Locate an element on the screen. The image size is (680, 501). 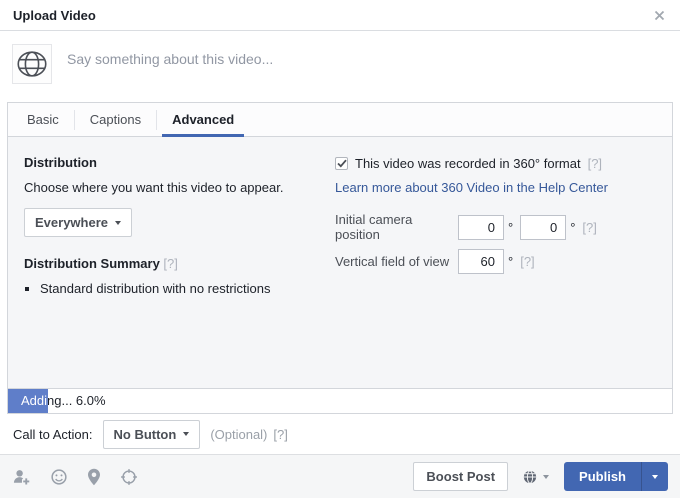
composer is located at coordinates (340, 66).